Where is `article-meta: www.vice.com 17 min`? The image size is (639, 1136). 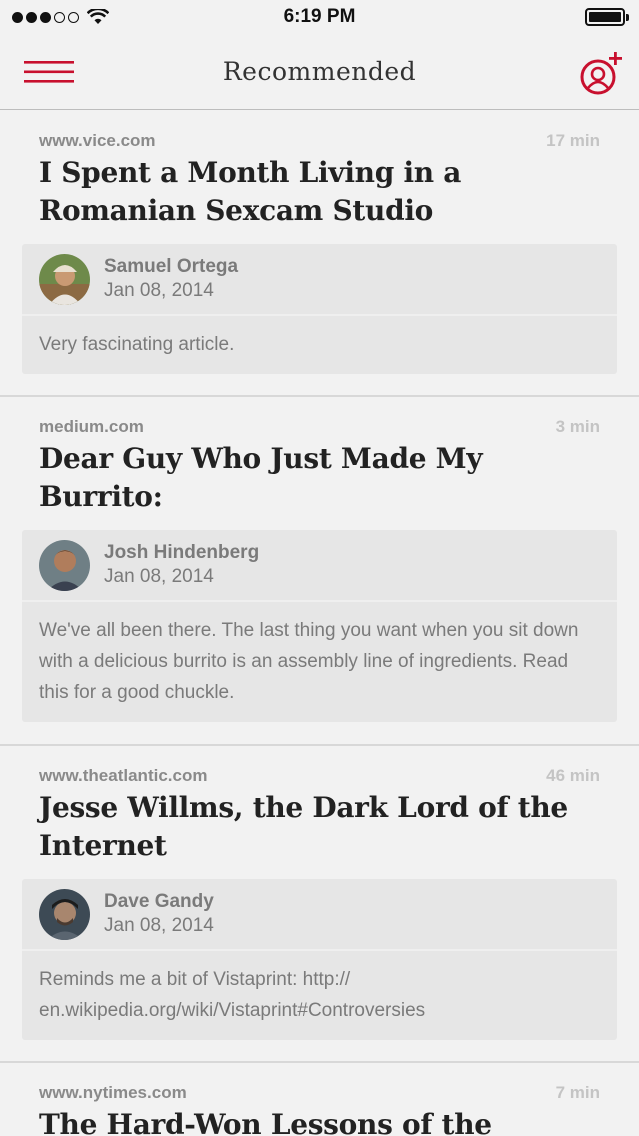
article-meta: www.vice.com 17 min is located at coordinates (319, 141).